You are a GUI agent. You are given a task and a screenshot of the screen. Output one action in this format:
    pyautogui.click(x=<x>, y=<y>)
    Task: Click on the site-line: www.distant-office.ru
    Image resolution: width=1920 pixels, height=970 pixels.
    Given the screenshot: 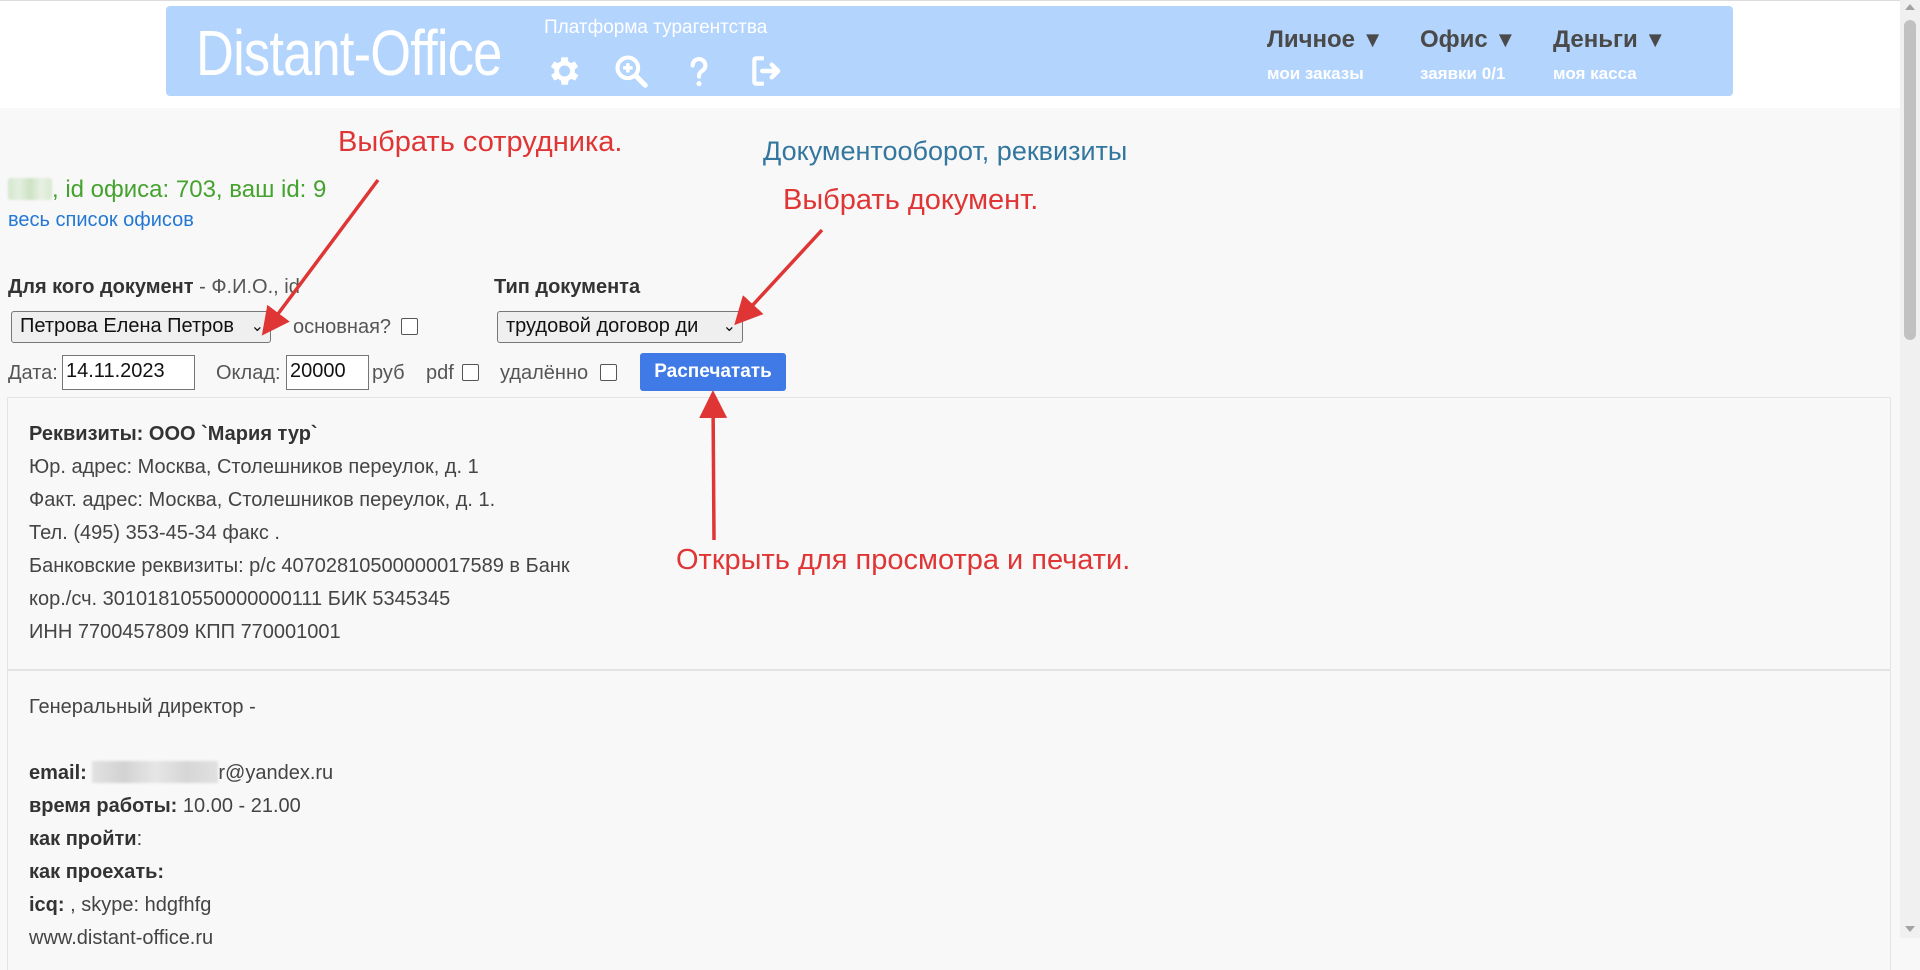 What is the action you would take?
    pyautogui.click(x=959, y=938)
    